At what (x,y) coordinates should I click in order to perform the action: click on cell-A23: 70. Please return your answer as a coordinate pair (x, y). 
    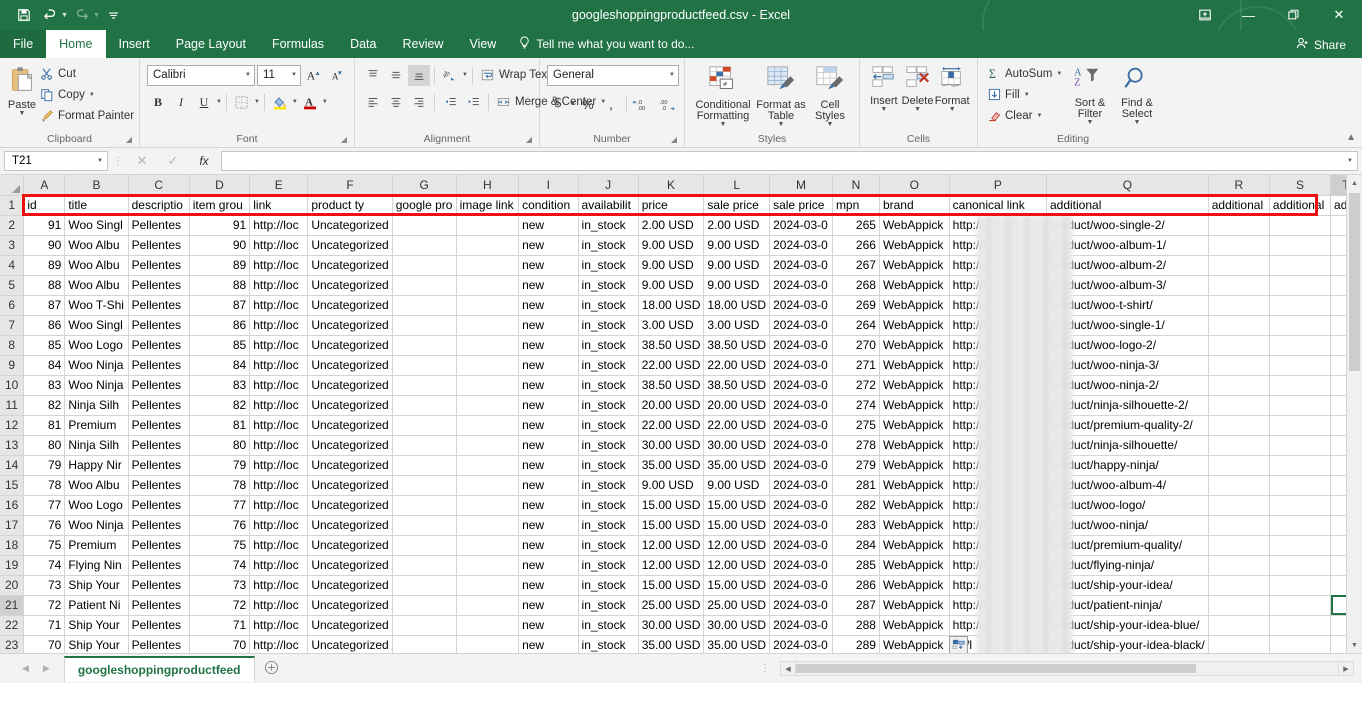
    Looking at the image, I should click on (44, 644).